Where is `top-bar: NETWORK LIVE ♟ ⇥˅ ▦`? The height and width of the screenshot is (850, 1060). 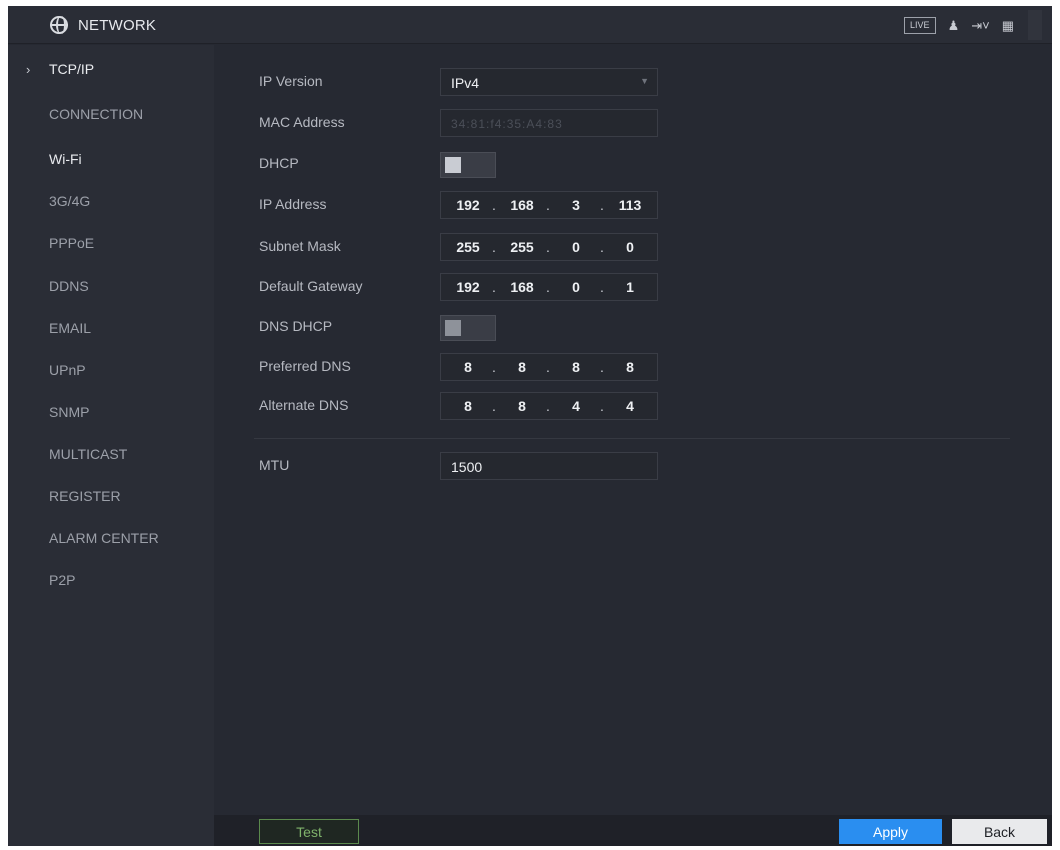 top-bar: NETWORK LIVE ♟ ⇥˅ ▦ is located at coordinates (530, 25).